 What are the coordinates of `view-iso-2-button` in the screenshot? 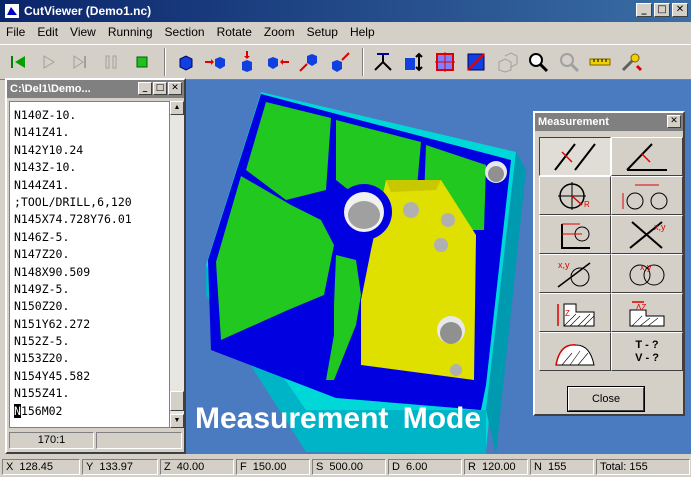 It's located at (340, 62).